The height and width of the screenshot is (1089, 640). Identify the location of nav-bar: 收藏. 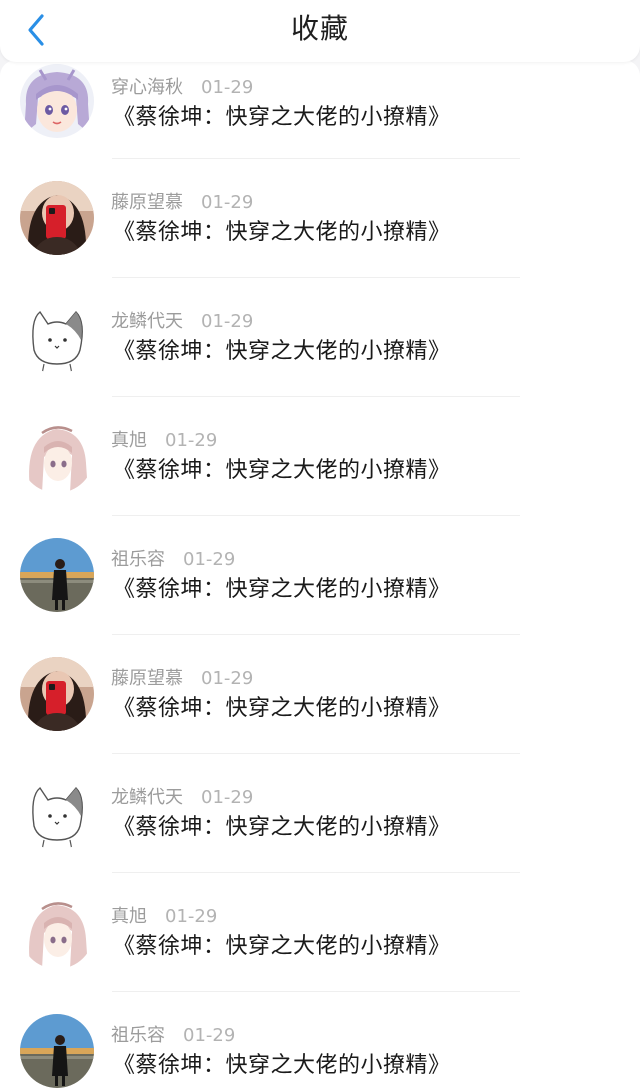
(320, 31).